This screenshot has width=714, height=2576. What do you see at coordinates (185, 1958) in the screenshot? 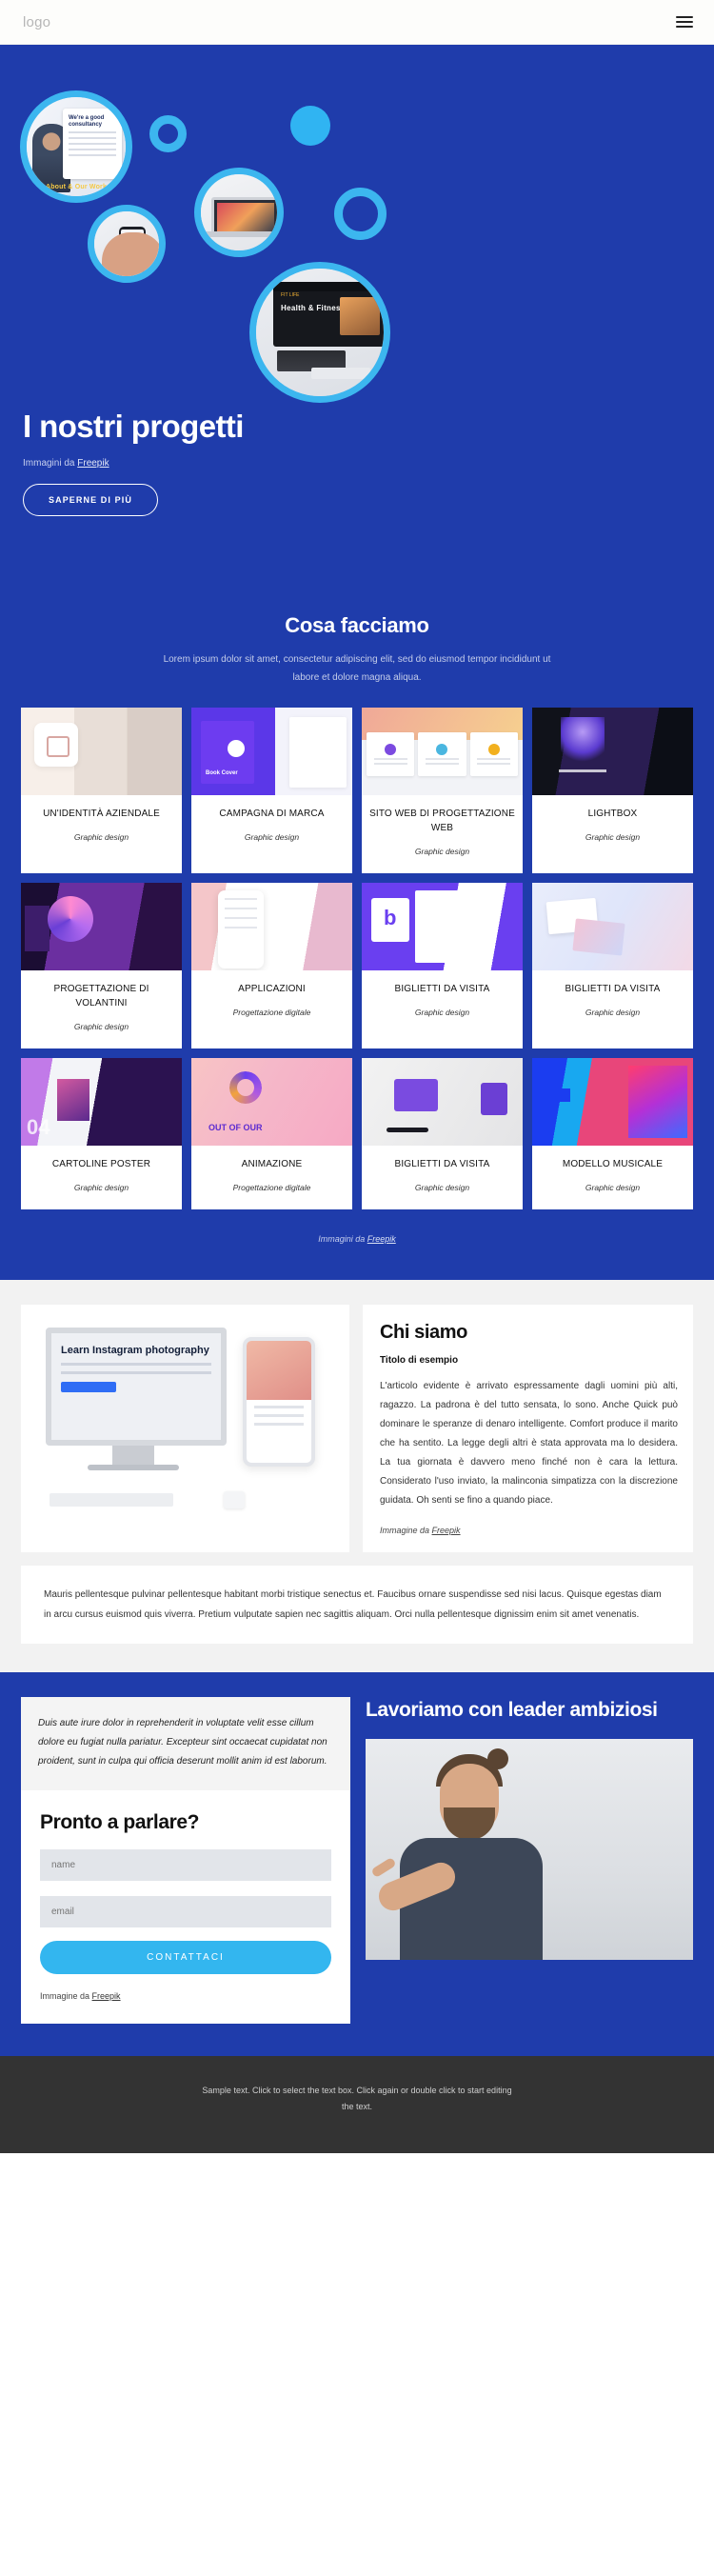
I see `contact-submit-button: CONTATTACI` at bounding box center [185, 1958].